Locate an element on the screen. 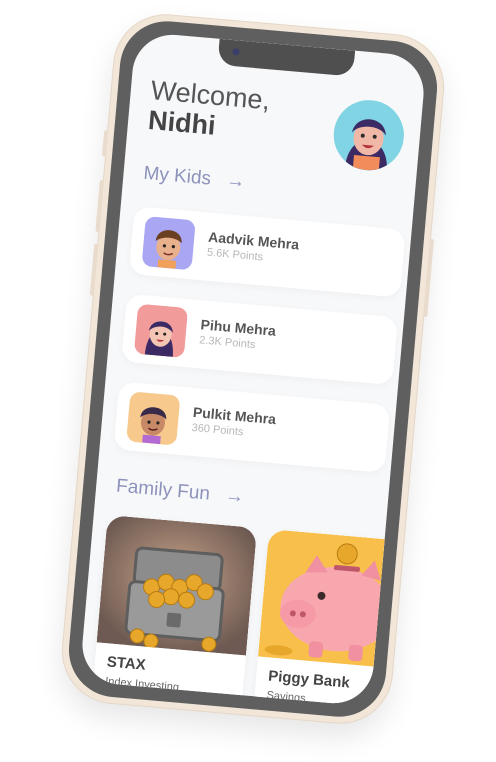 The height and width of the screenshot is (762, 496). treasure-chest-image is located at coordinates (177, 585).